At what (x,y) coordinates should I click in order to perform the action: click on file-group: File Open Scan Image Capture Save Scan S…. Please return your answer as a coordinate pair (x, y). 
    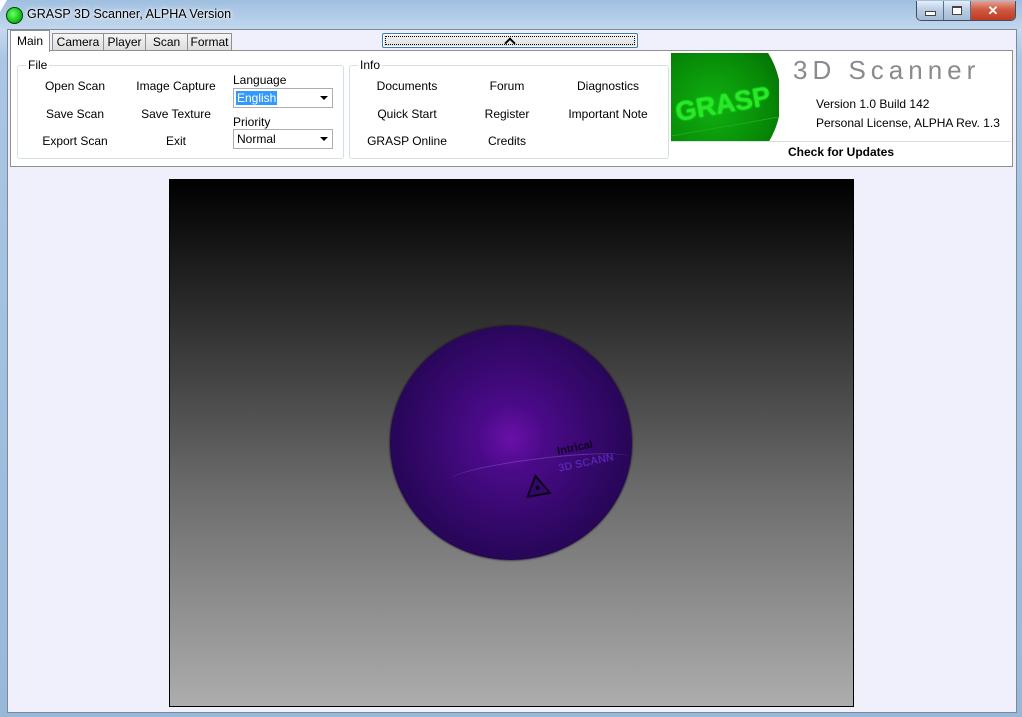
    Looking at the image, I should click on (180, 108).